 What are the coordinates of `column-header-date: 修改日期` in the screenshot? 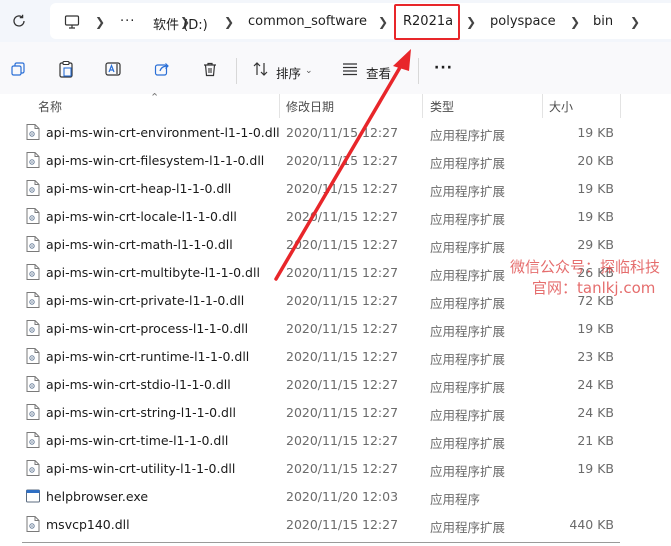 It's located at (310, 106).